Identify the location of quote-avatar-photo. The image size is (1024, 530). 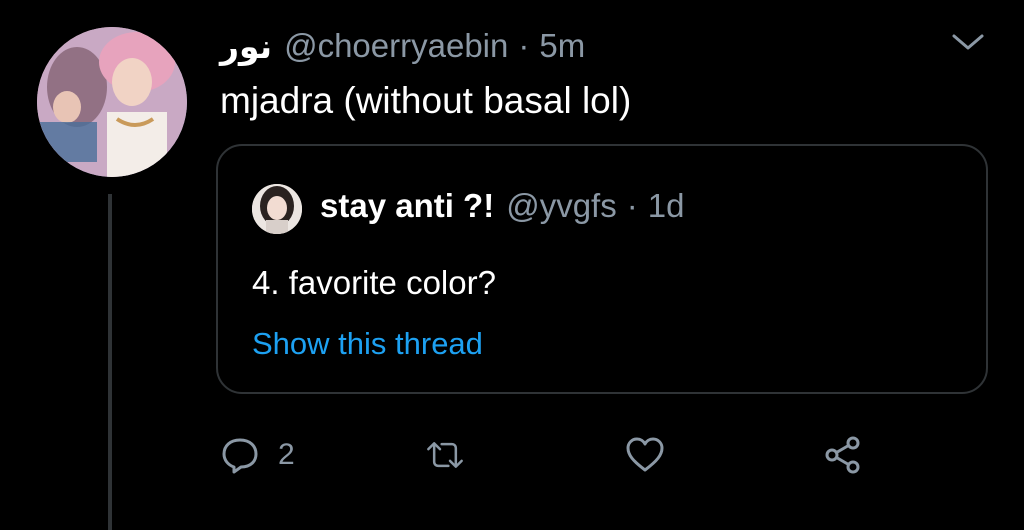
(277, 209).